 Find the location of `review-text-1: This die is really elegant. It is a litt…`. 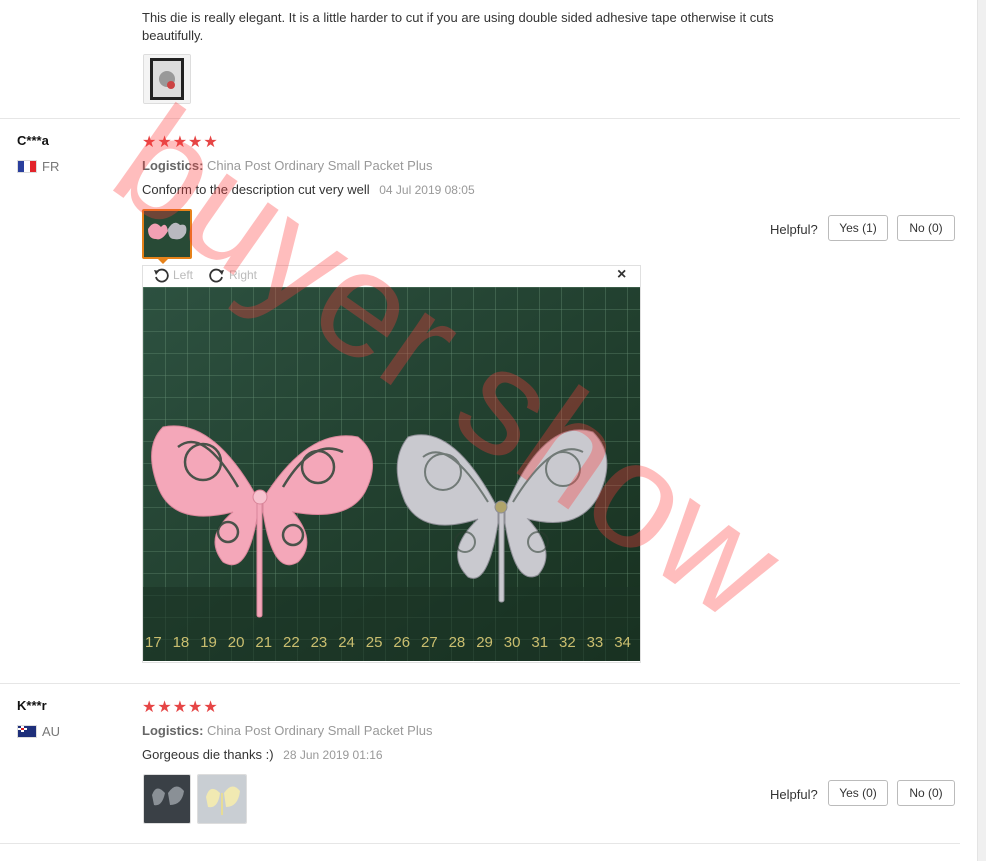

review-text-1: This die is really elegant. It is a litt… is located at coordinates (458, 26).